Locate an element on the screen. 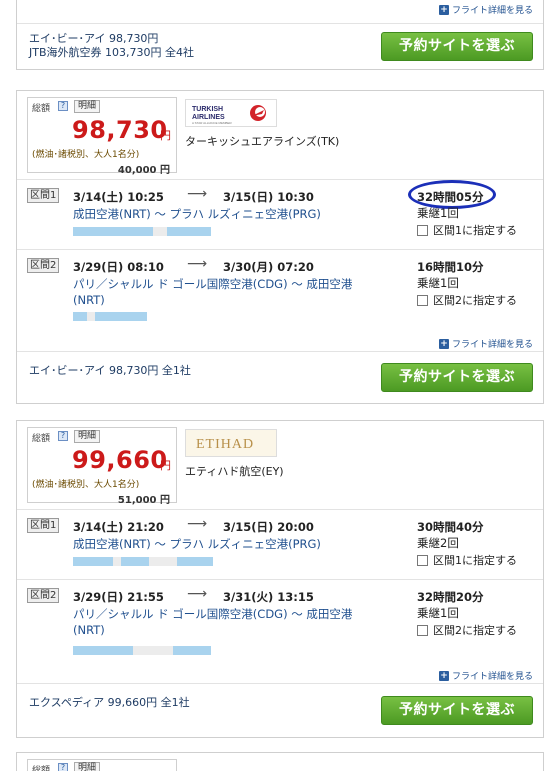 The height and width of the screenshot is (771, 559). duration: 30時間40分 is located at coordinates (450, 527).